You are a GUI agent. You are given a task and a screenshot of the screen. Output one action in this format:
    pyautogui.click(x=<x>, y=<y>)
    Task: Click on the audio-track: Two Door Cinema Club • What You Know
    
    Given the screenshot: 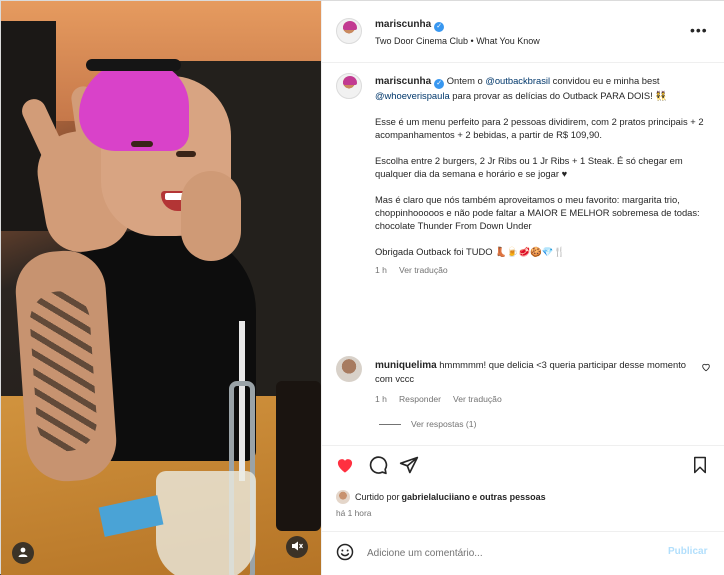 What is the action you would take?
    pyautogui.click(x=457, y=41)
    